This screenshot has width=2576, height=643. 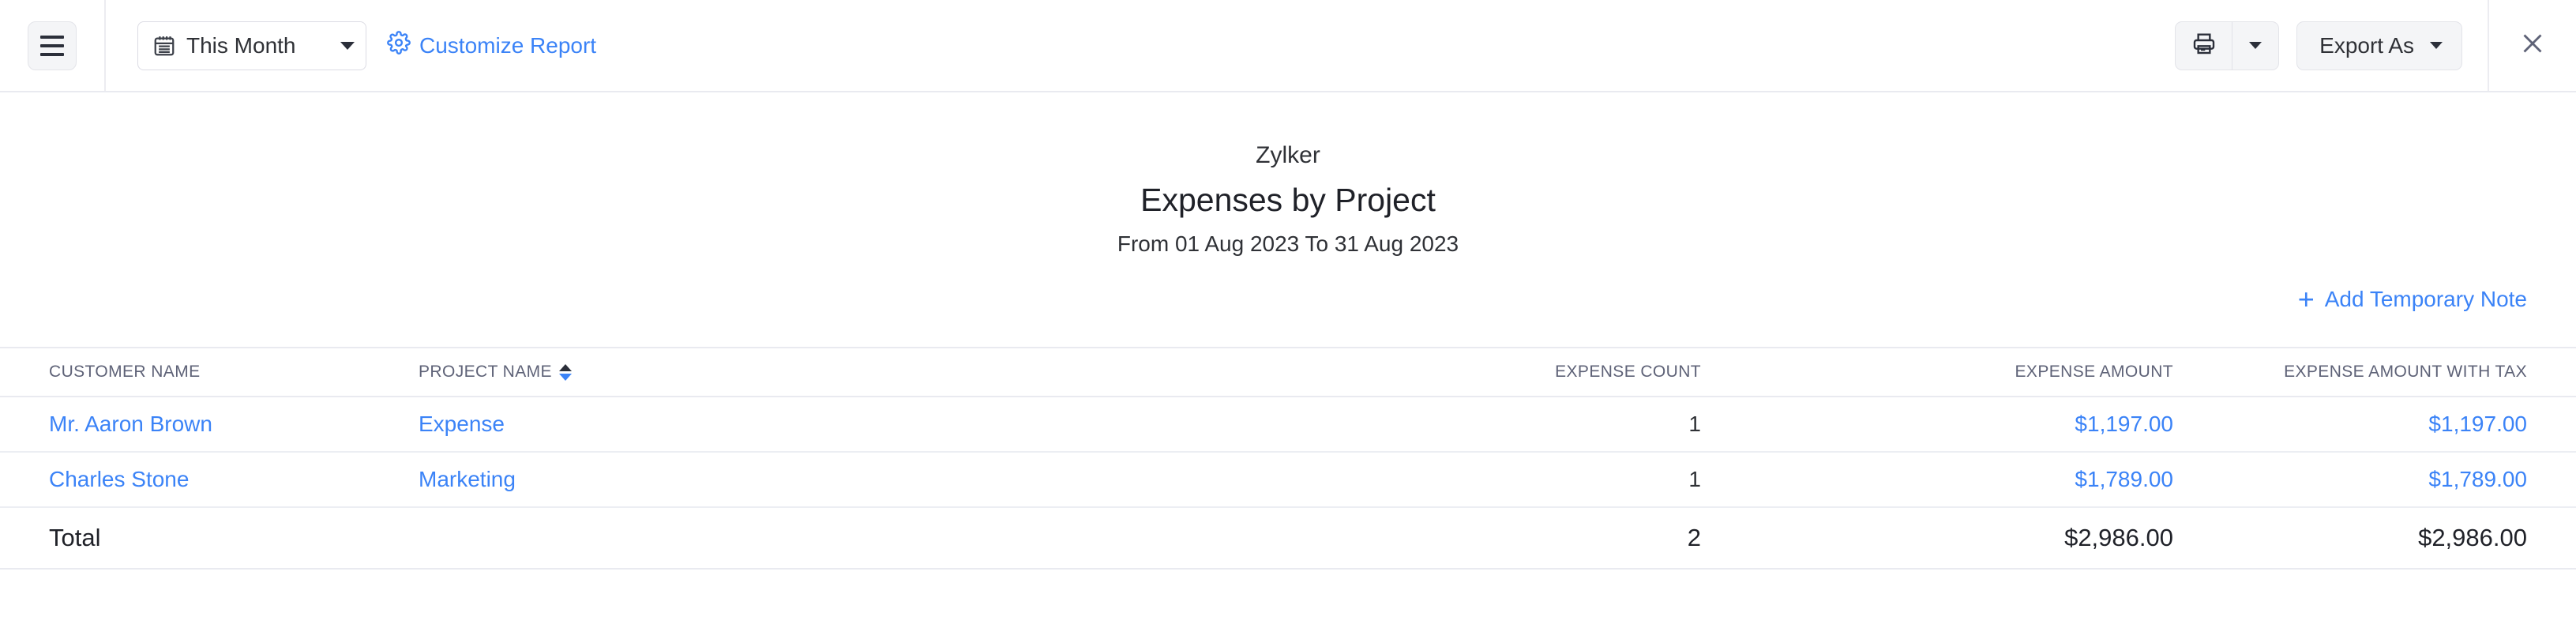 I want to click on note-row: + Add Temporary Note, so click(x=1288, y=285).